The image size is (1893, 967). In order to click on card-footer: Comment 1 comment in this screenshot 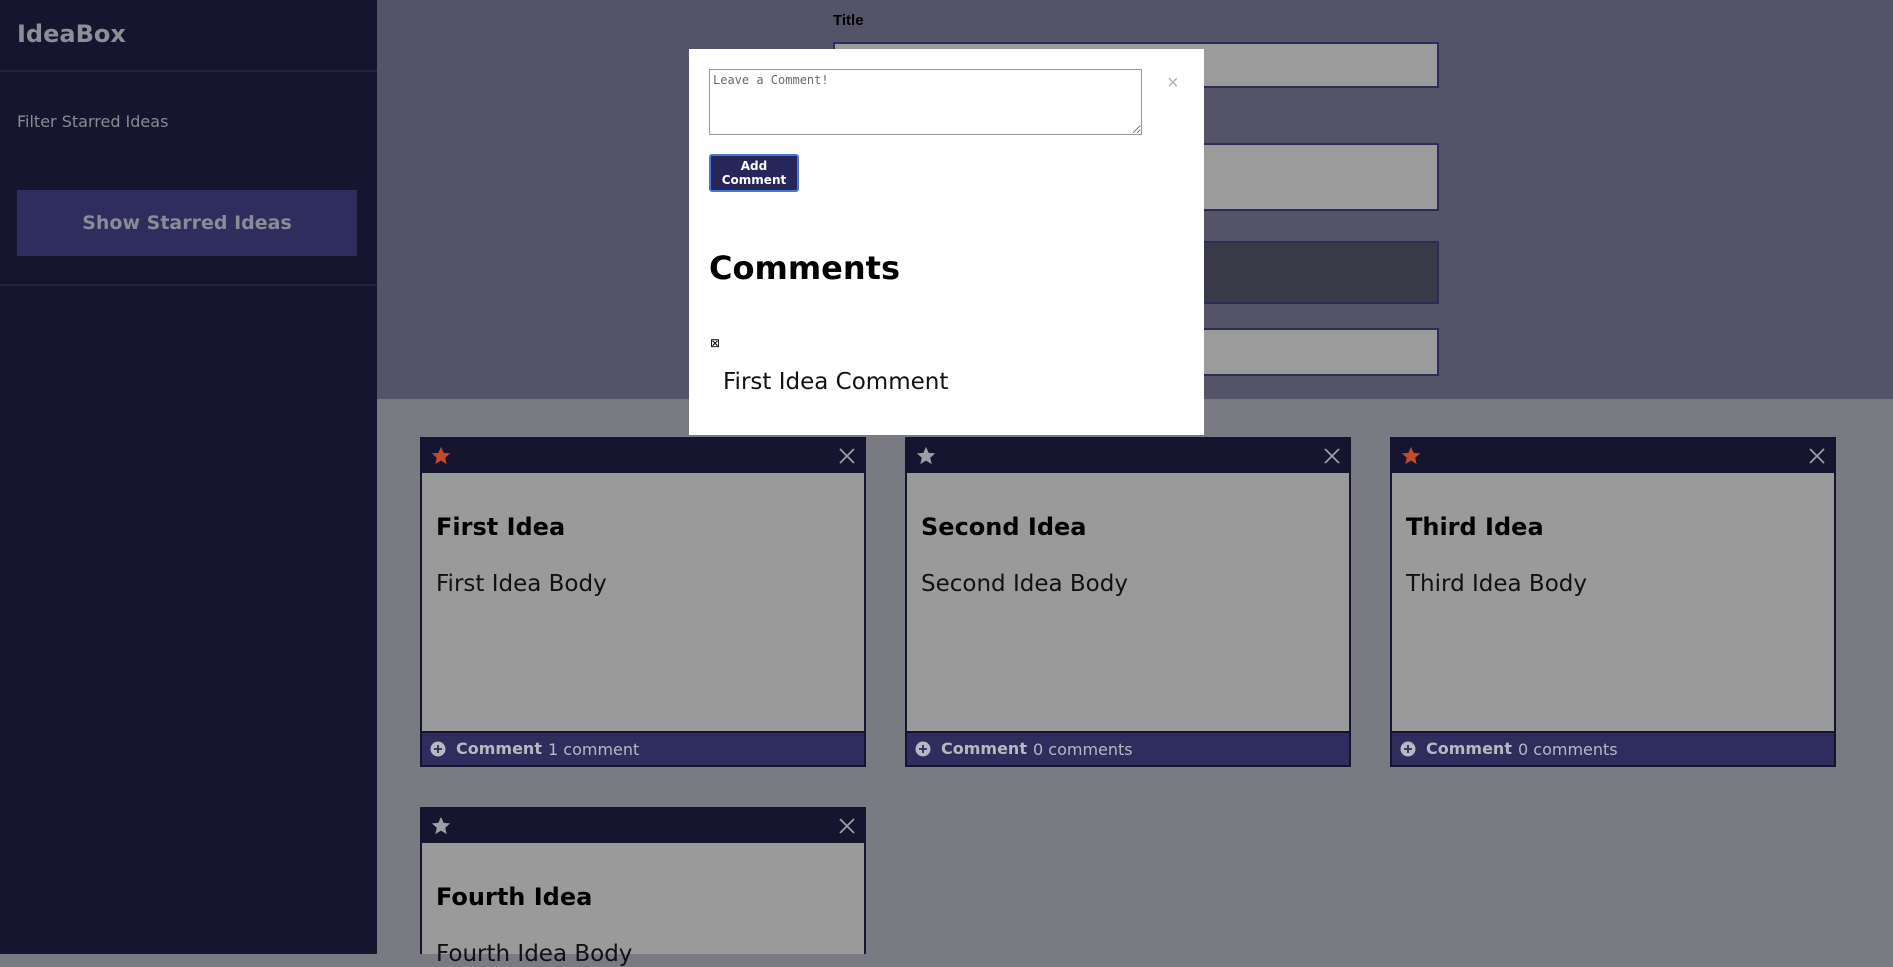, I will do `click(643, 748)`.